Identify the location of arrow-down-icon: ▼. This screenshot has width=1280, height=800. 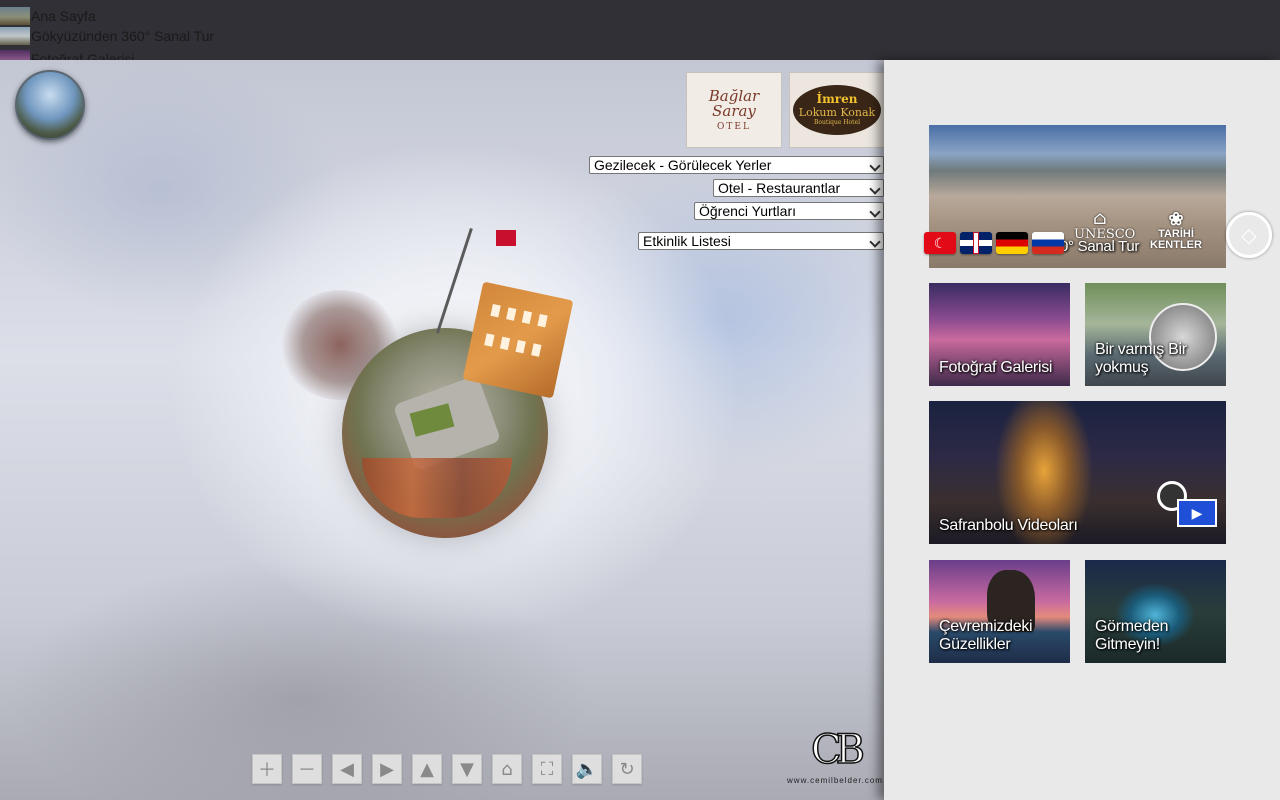
(467, 769).